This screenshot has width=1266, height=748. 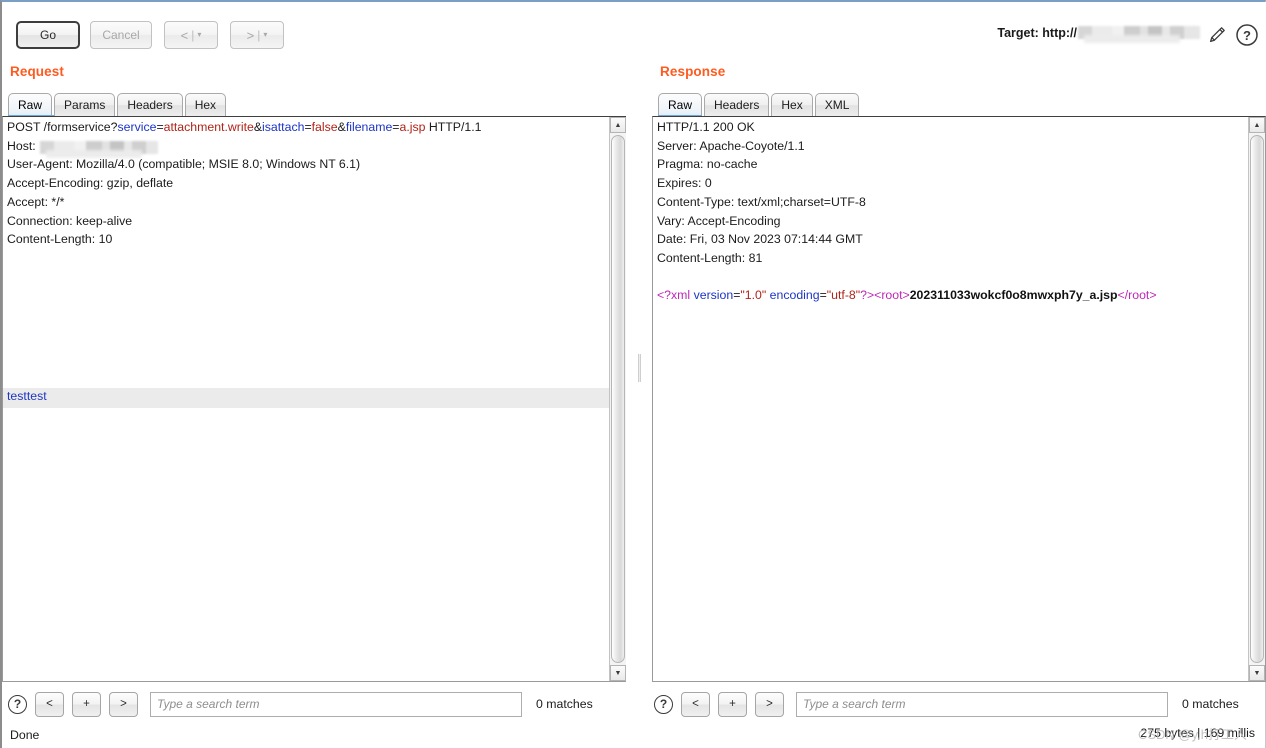 I want to click on response-tab-headers: Headers, so click(x=737, y=104).